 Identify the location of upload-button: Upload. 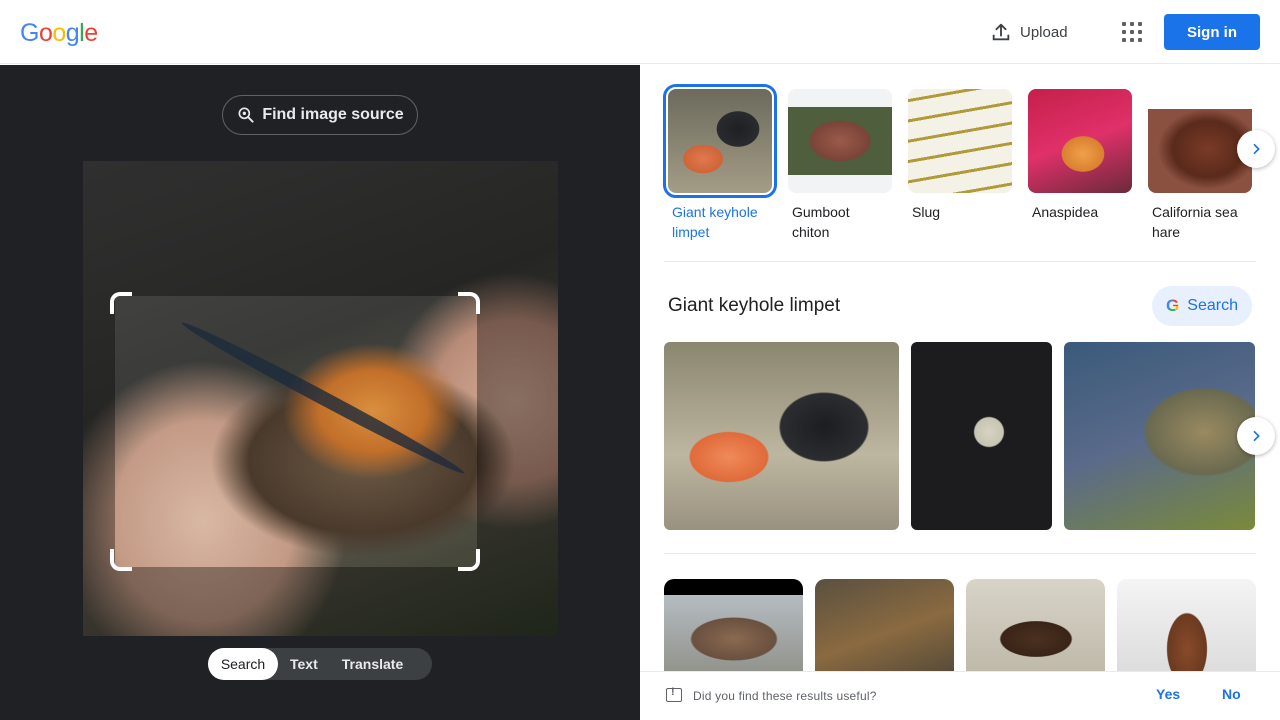
(1029, 32).